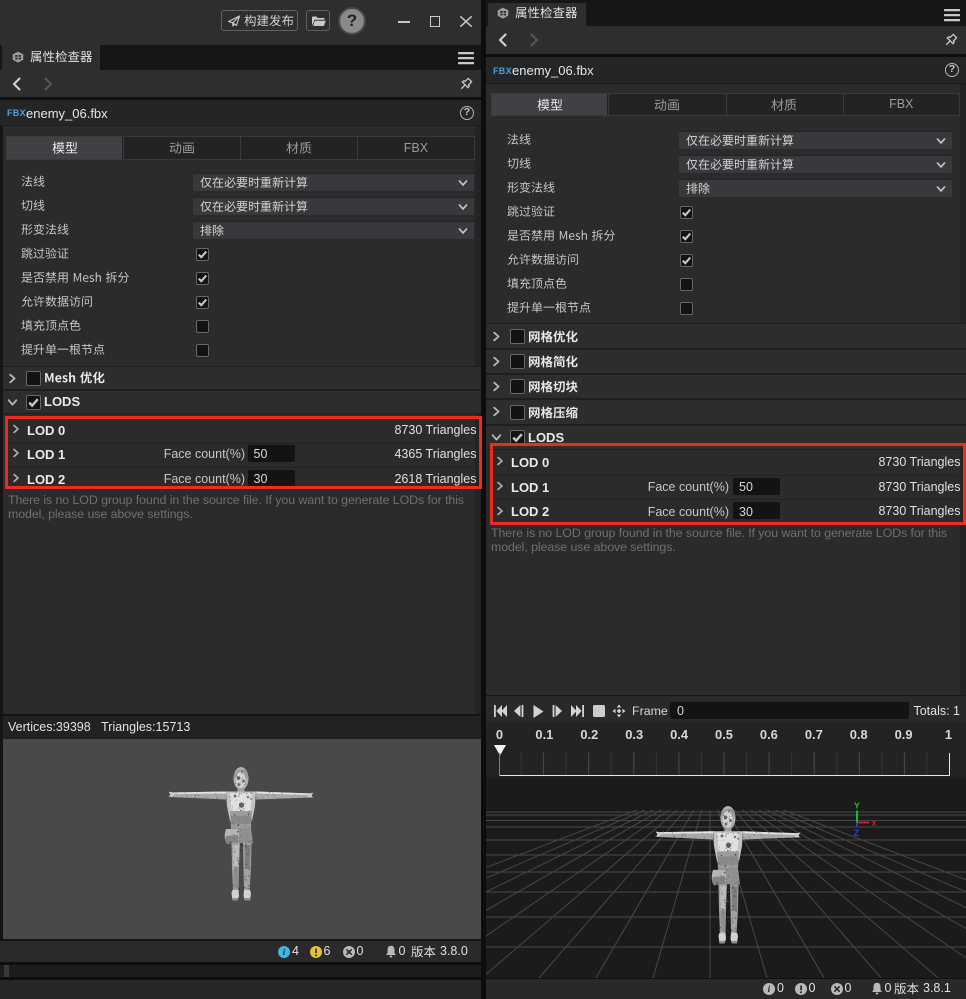 Image resolution: width=966 pixels, height=999 pixels. Describe the element at coordinates (874, 823) in the screenshot. I see `svg-text: x` at that location.